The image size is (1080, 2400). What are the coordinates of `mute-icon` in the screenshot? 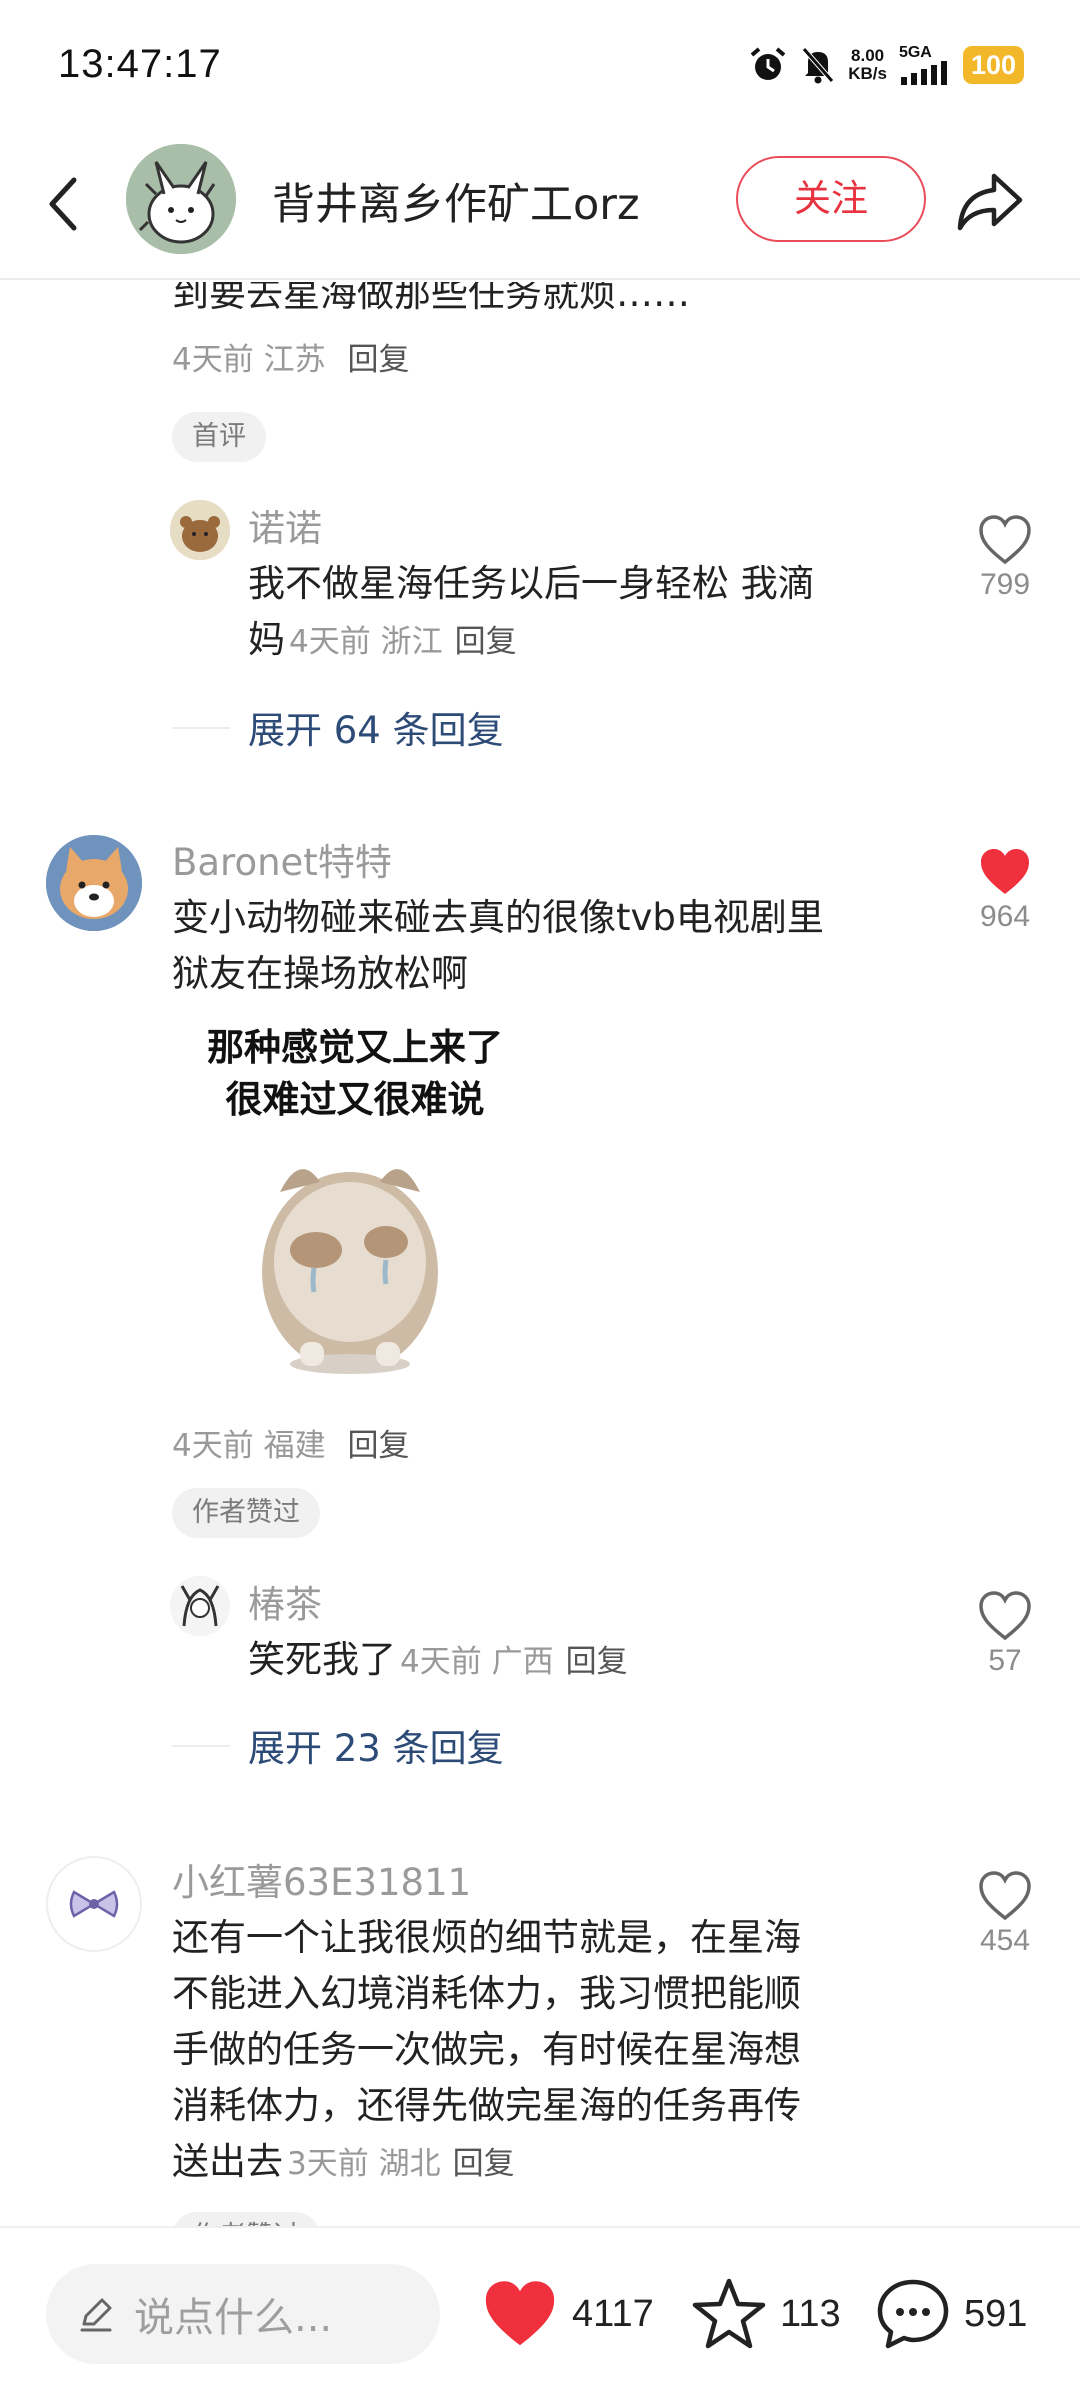 It's located at (818, 65).